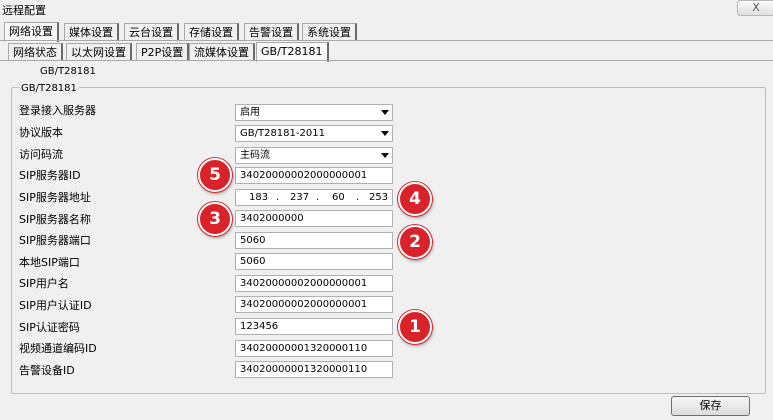  What do you see at coordinates (50, 175) in the screenshot?
I see `sip-server-id-label: SIP服务器ID` at bounding box center [50, 175].